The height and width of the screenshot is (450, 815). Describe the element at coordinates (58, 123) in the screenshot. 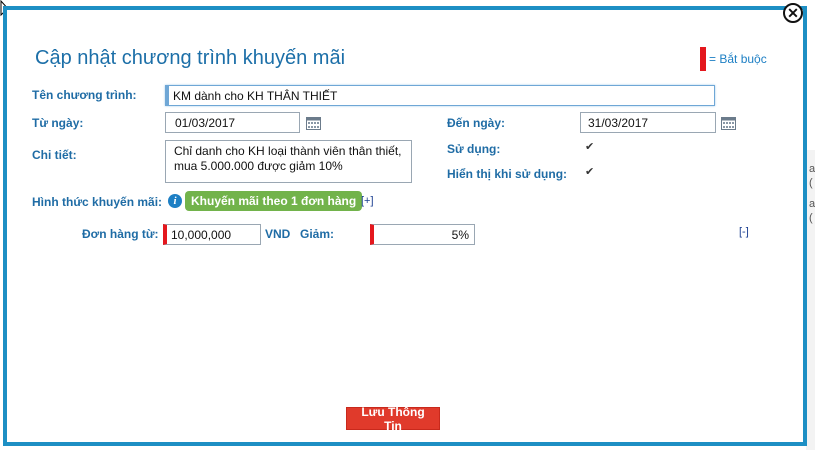

I see `from-date-label: Từ ngày:` at that location.